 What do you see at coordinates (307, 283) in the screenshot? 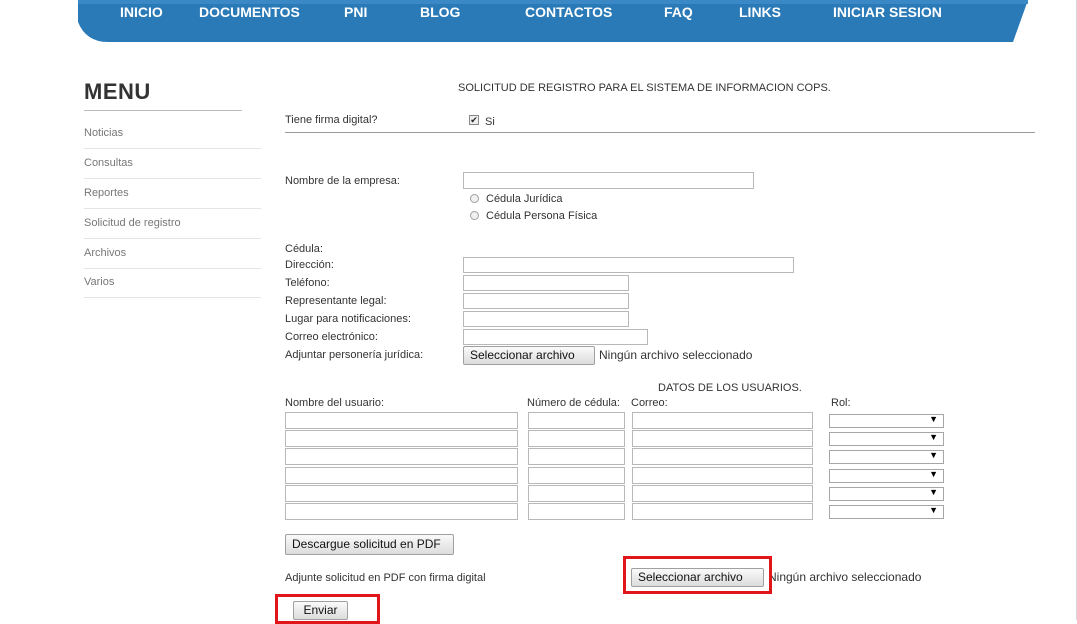
I see `telefono-label: Teléfono:` at bounding box center [307, 283].